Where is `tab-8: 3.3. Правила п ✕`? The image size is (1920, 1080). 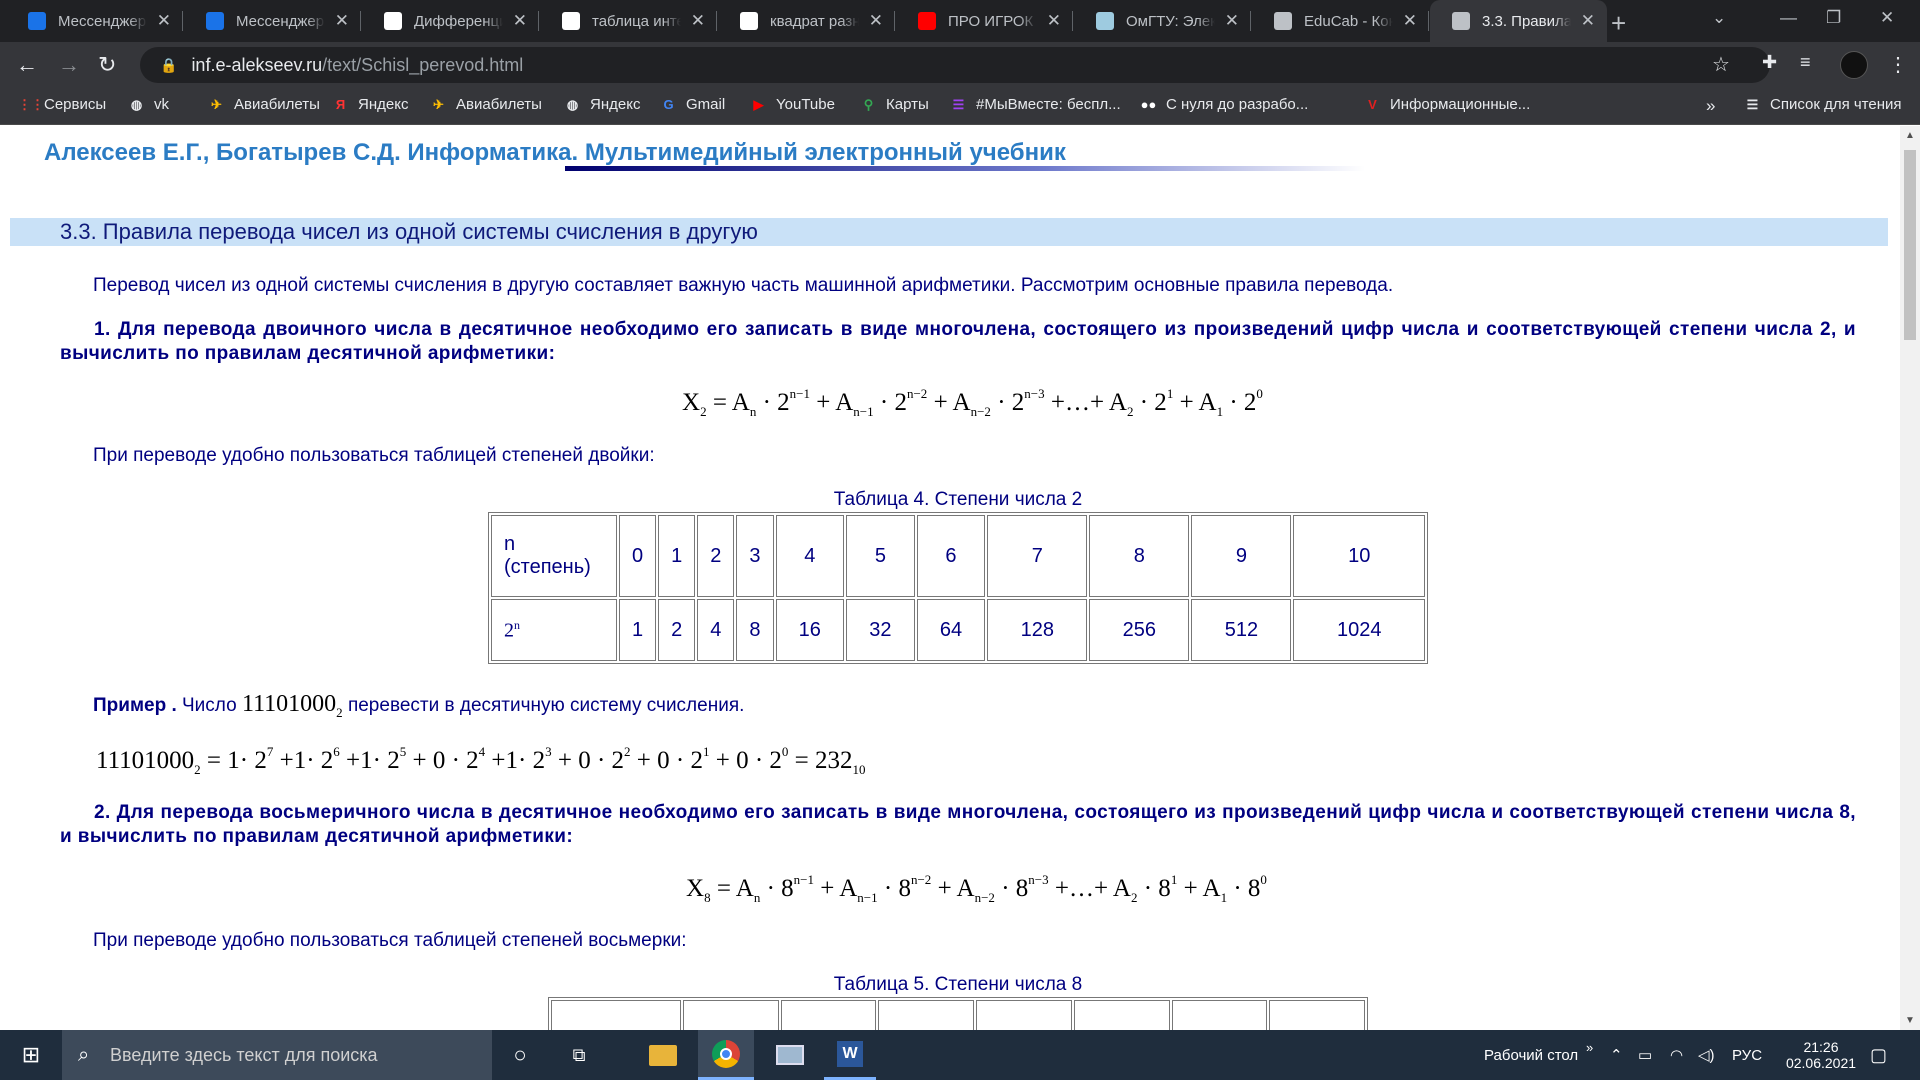 tab-8: 3.3. Правила п ✕ is located at coordinates (1518, 21).